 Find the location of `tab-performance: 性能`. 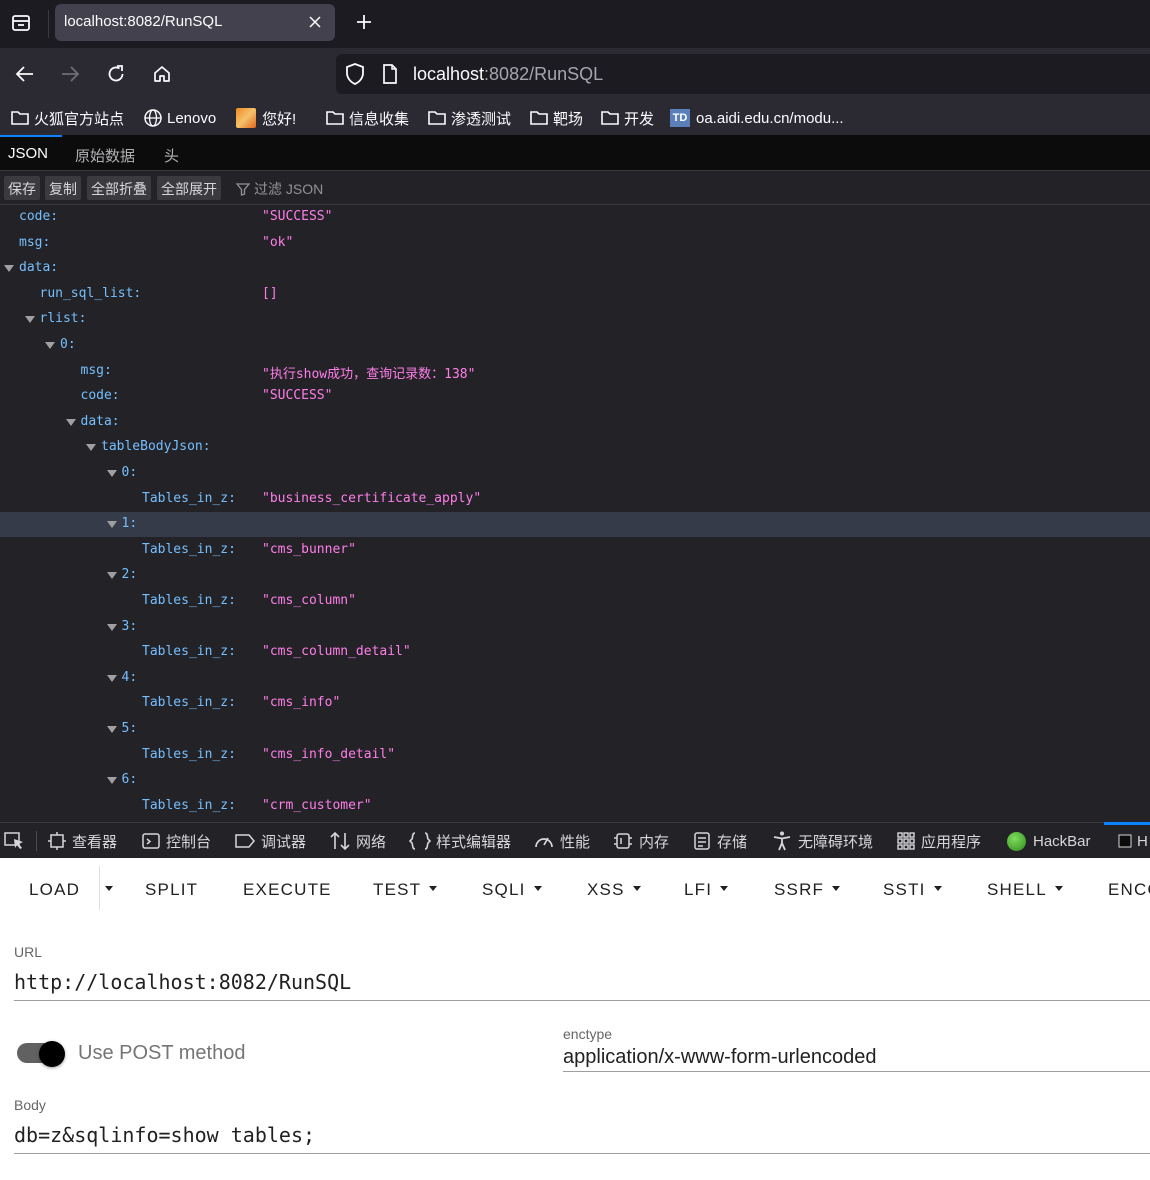

tab-performance: 性能 is located at coordinates (561, 841).